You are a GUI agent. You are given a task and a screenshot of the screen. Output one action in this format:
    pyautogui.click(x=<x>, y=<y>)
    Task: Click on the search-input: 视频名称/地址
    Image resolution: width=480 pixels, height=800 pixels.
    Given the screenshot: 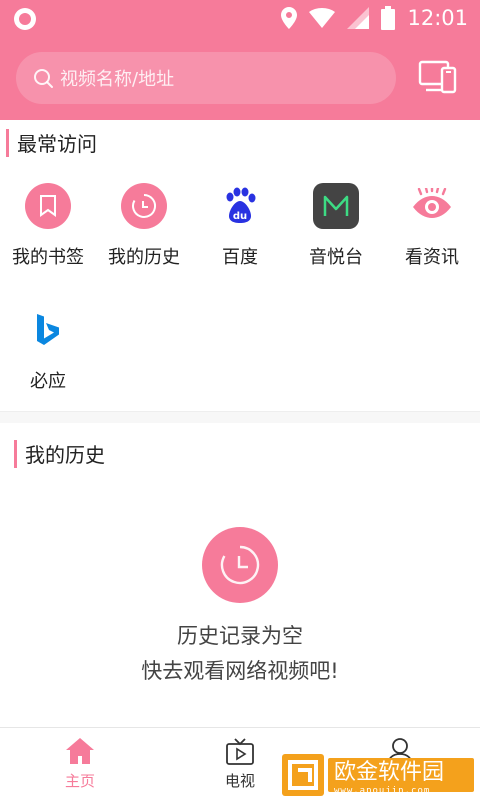 What is the action you would take?
    pyautogui.click(x=117, y=78)
    